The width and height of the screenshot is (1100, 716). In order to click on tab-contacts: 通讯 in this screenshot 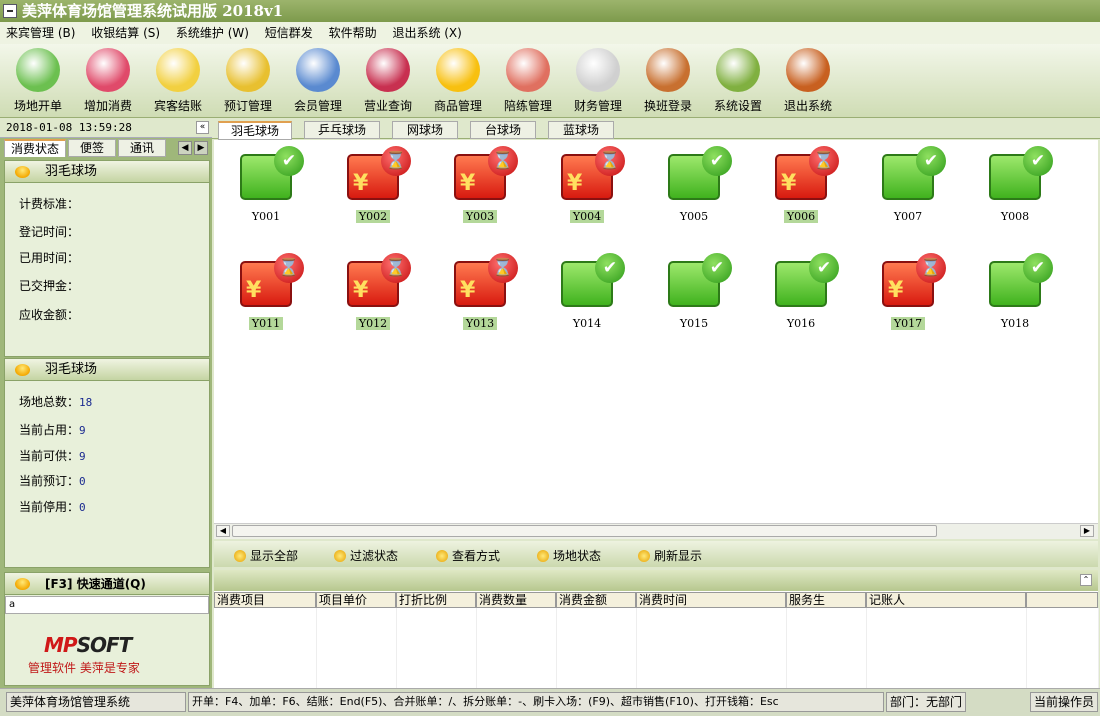, I will do `click(142, 148)`.